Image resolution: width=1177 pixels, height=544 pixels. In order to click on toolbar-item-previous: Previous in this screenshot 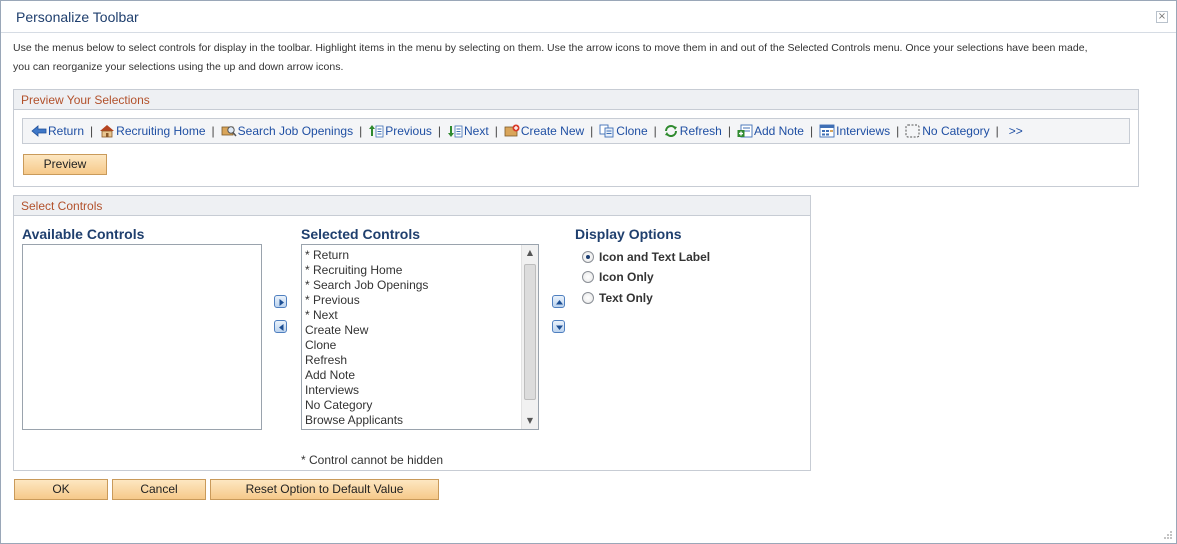, I will do `click(400, 131)`.